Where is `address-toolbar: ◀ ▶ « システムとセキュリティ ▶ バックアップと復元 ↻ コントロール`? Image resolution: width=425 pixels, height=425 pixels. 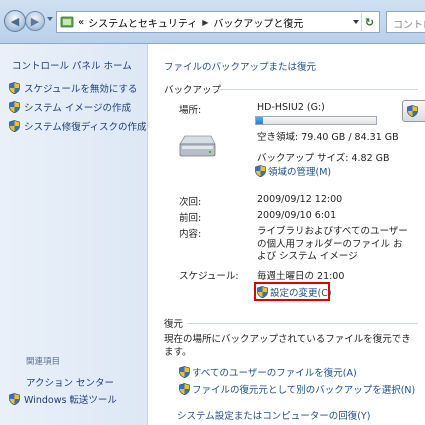 address-toolbar: ◀ ▶ « システムとセキュリティ ▶ バックアップと復元 ↻ コントロール is located at coordinates (212, 22).